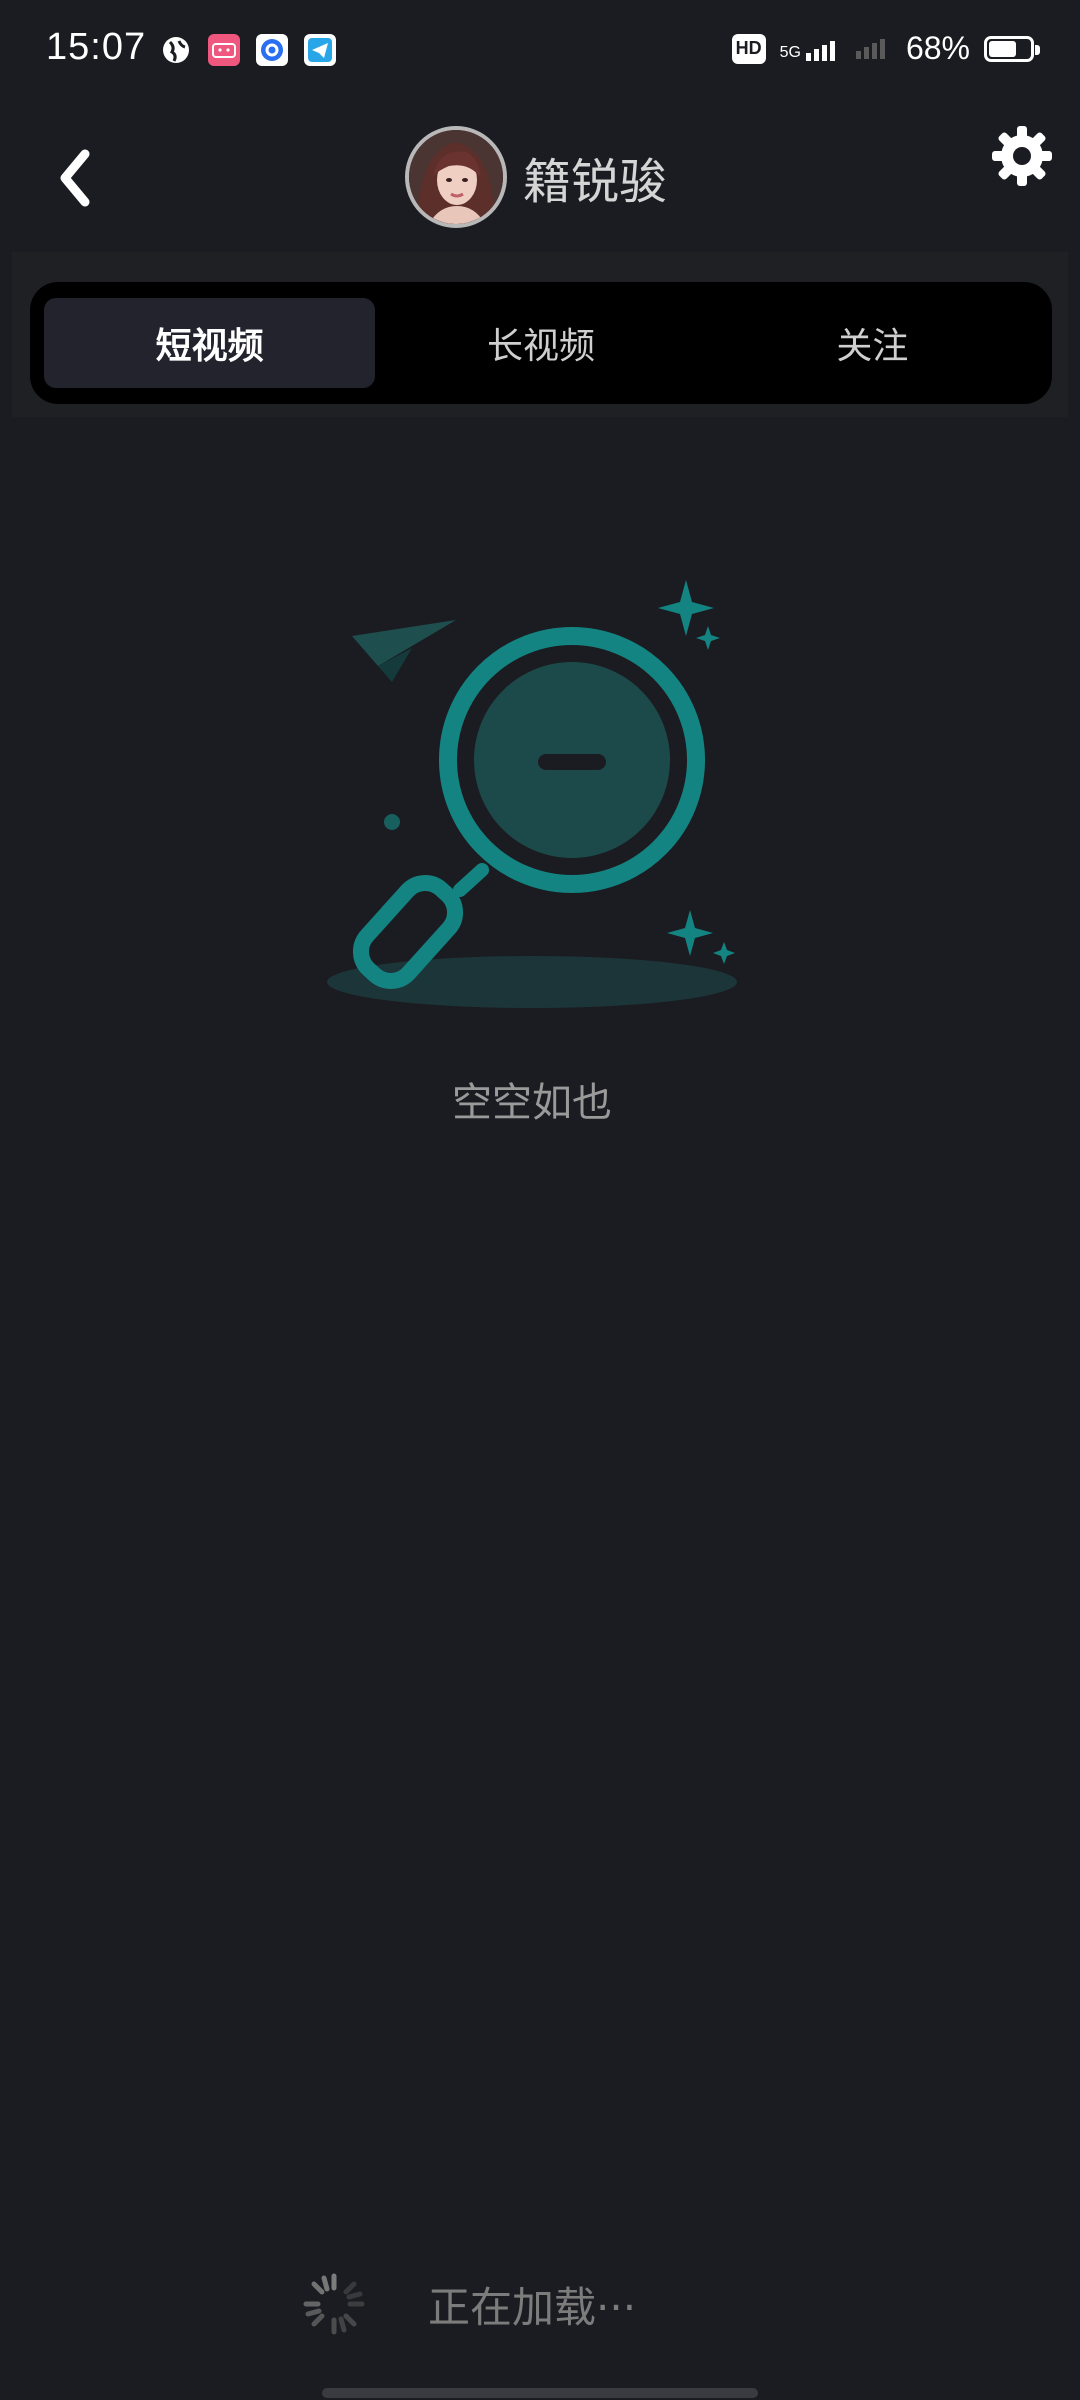  I want to click on tab-bar: 短视频 长视频 关注, so click(541, 343).